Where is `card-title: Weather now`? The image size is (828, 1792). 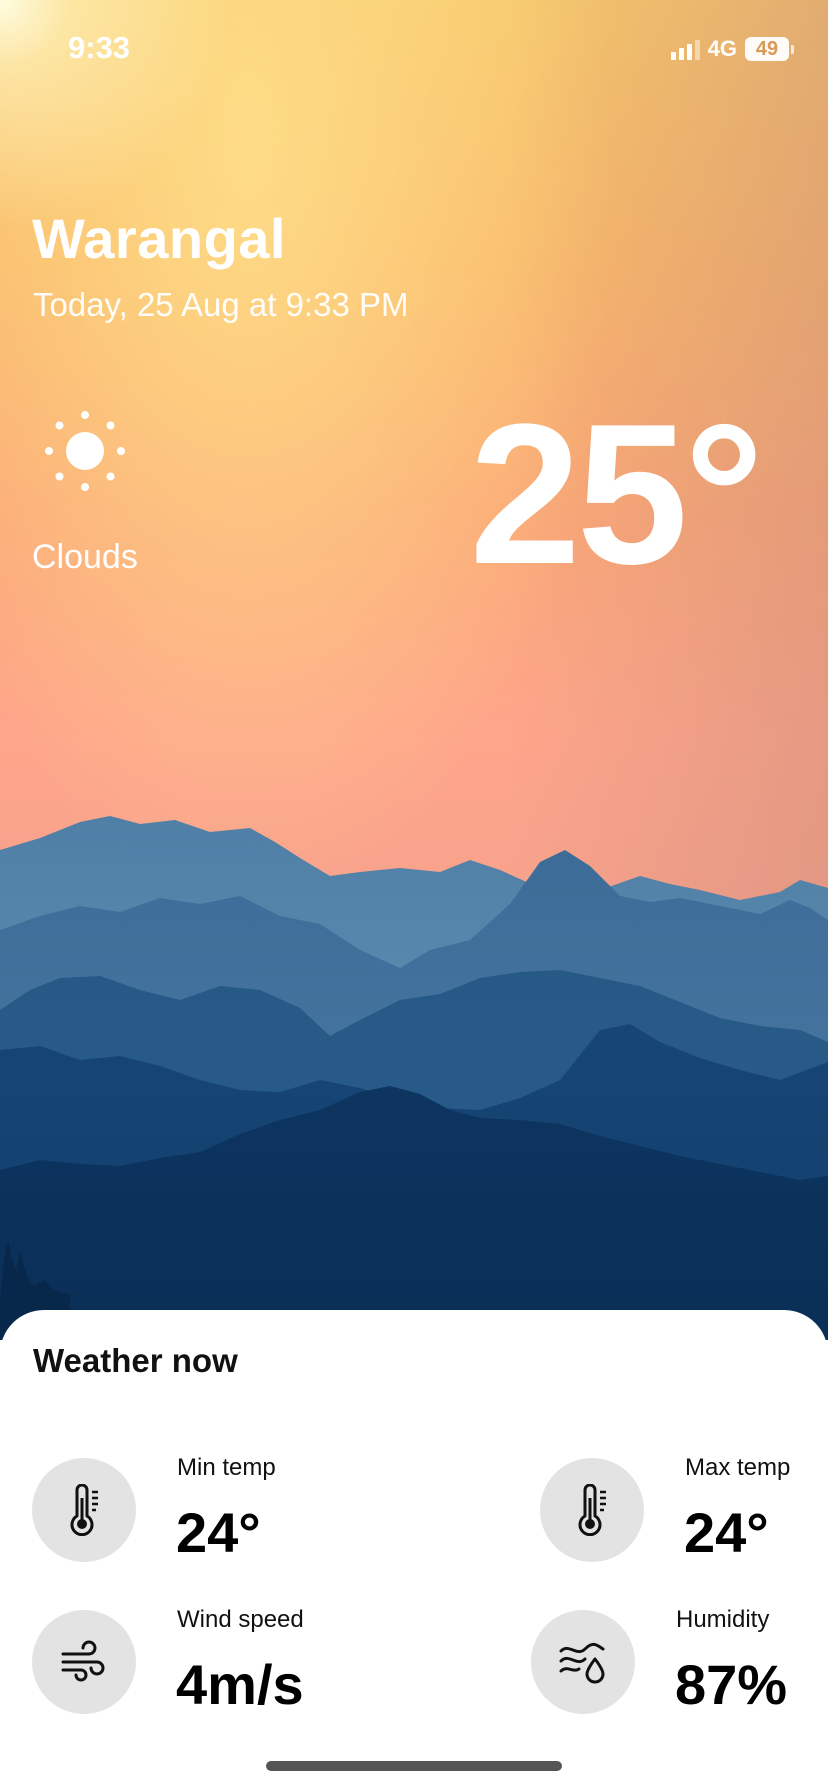
card-title: Weather now is located at coordinates (135, 1360).